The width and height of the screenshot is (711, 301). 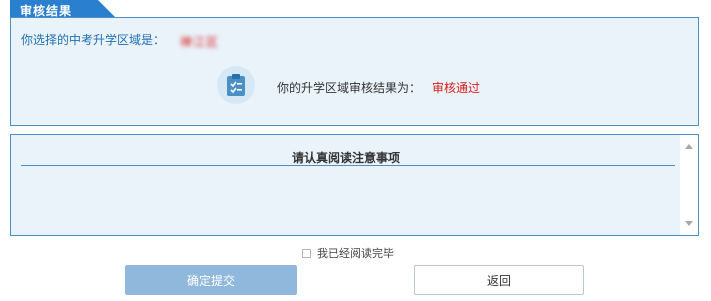 I want to click on region-label: 你选择的中考升学区域是：, so click(x=93, y=40).